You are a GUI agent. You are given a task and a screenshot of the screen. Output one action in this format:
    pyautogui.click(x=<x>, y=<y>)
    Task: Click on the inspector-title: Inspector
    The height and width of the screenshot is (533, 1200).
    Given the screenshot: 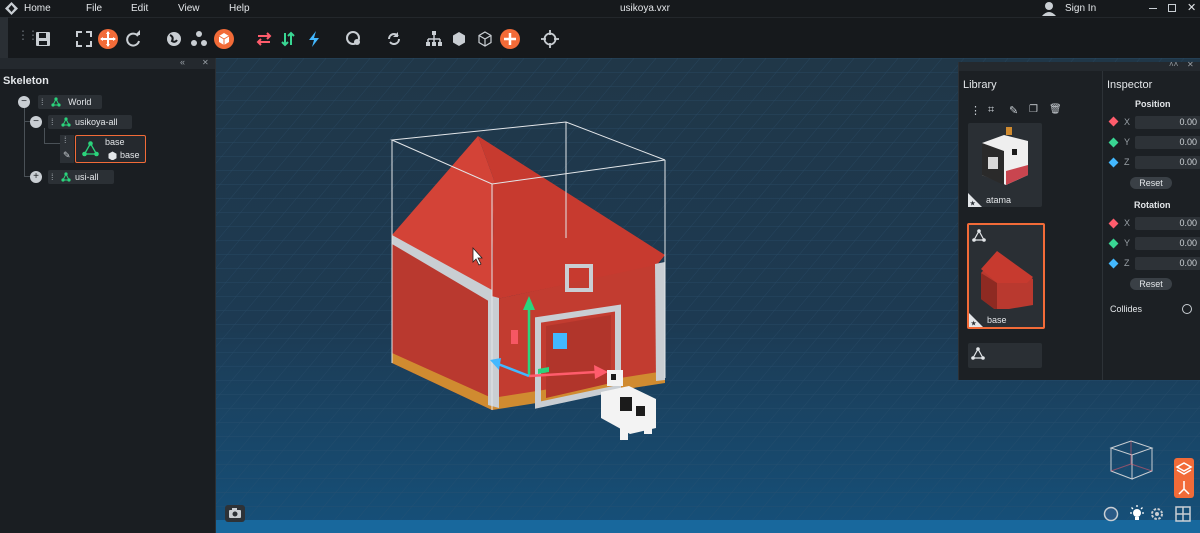 What is the action you would take?
    pyautogui.click(x=1130, y=85)
    